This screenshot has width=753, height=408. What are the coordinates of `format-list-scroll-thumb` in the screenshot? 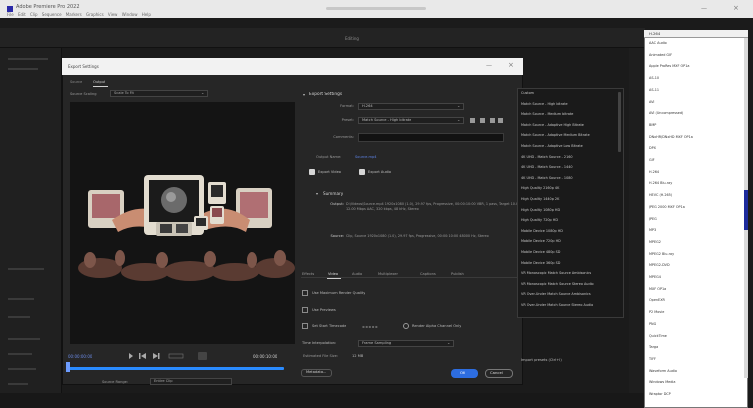 It's located at (746, 210).